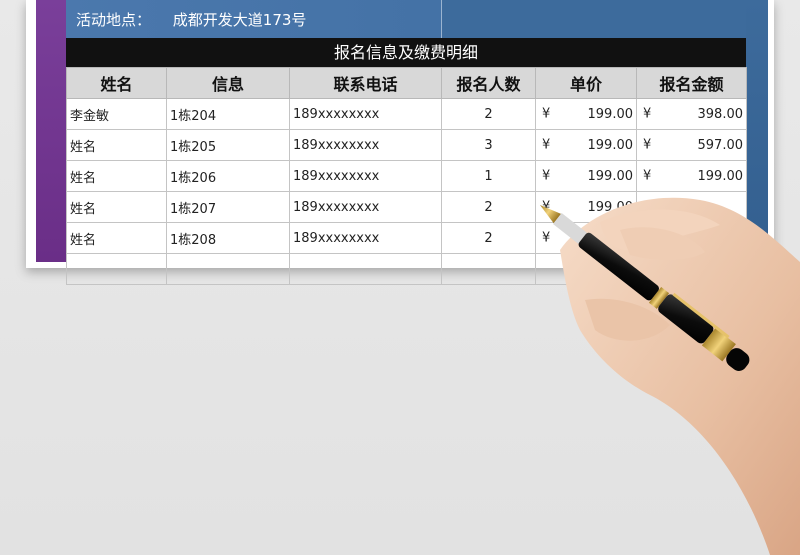  I want to click on cell-count: 1, so click(488, 176).